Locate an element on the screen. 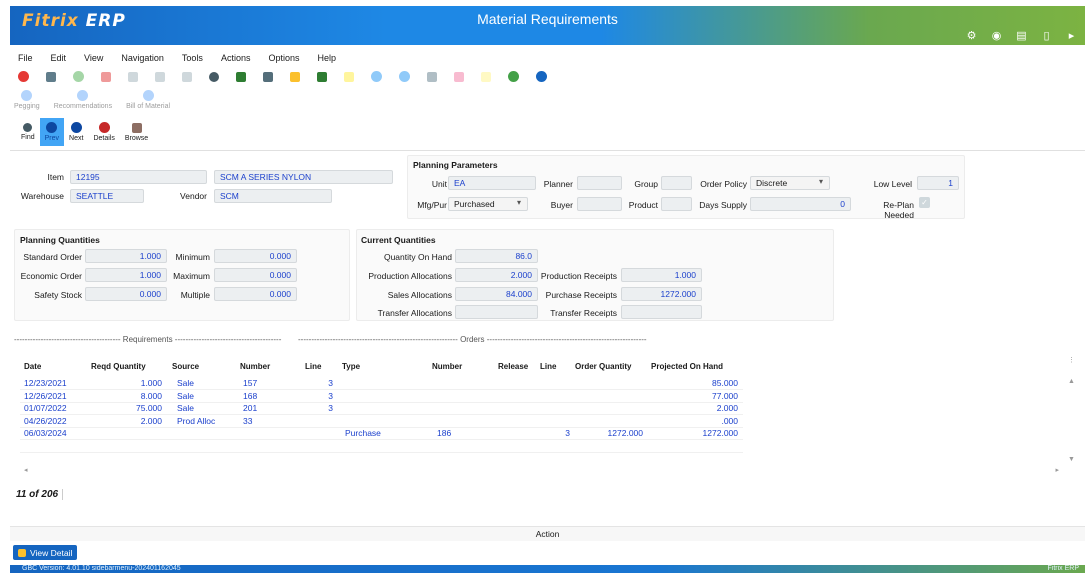  scroll-top-icon: ▲ is located at coordinates (1071, 381).